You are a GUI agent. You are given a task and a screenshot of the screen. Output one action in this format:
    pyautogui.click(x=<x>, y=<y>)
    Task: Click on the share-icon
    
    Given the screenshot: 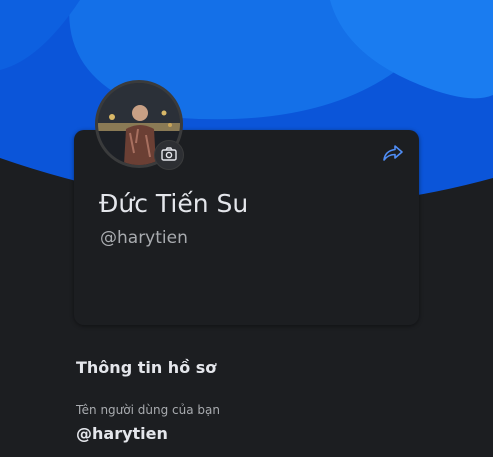 What is the action you would take?
    pyautogui.click(x=393, y=155)
    